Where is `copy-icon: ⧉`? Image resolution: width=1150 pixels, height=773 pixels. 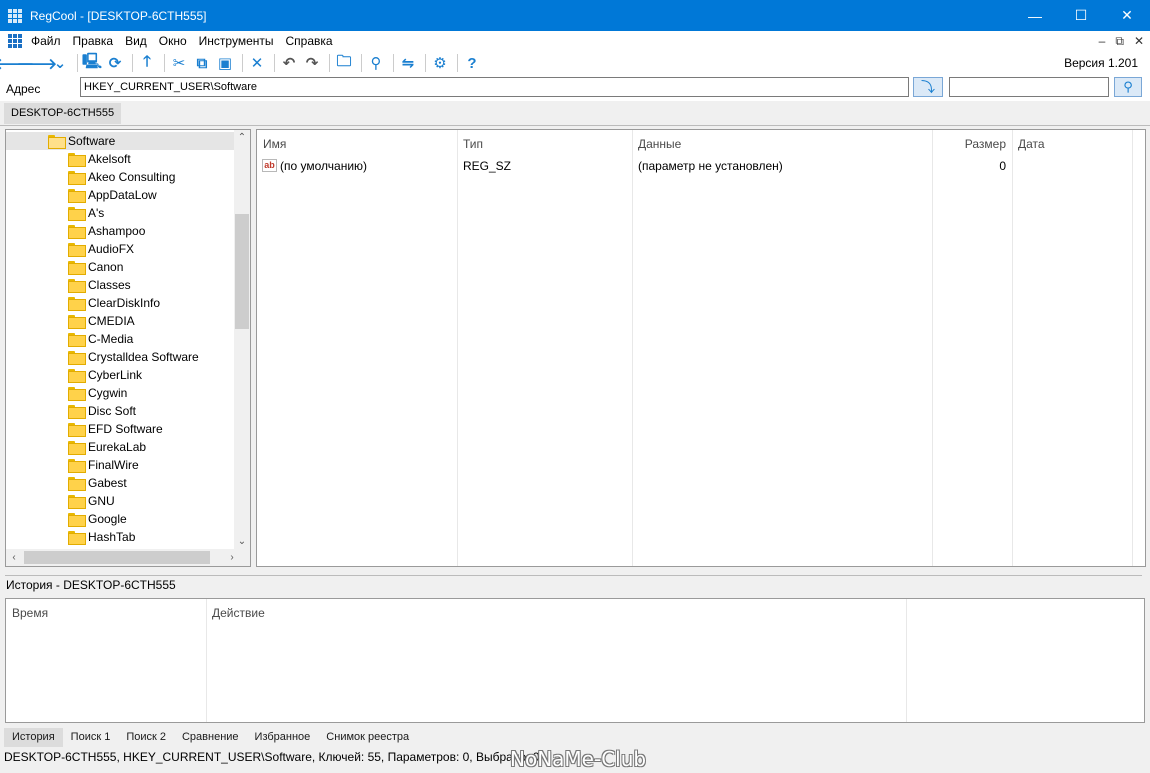
copy-icon: ⧉ is located at coordinates (202, 63).